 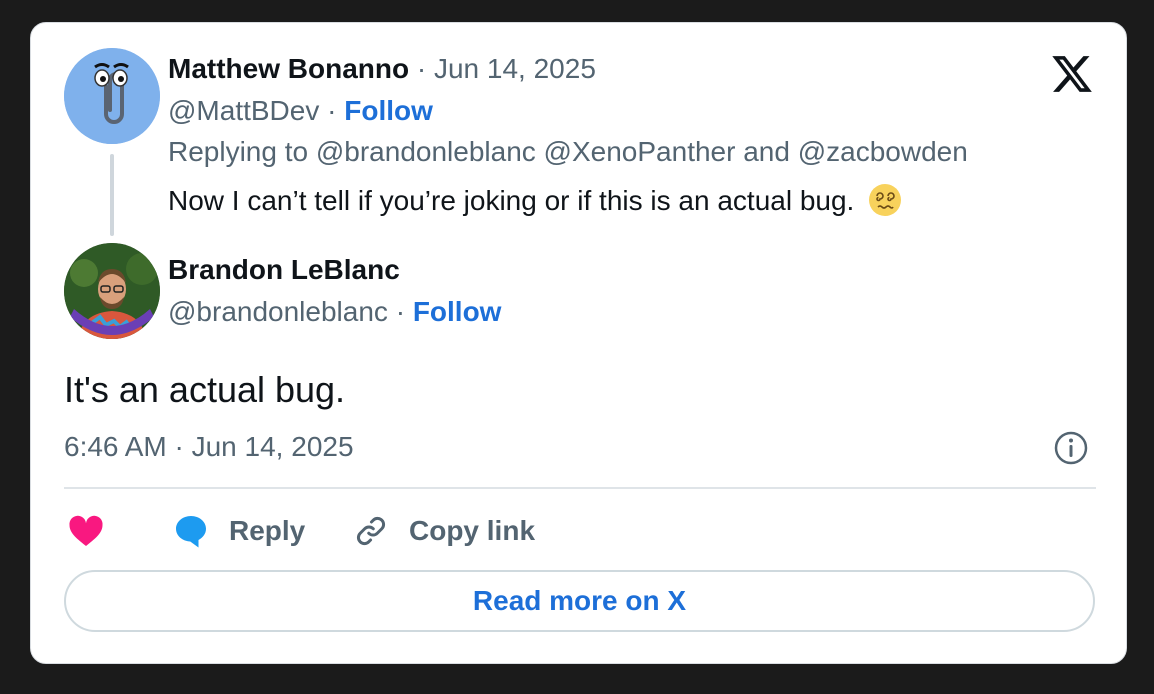 What do you see at coordinates (472, 530) in the screenshot?
I see `copy-link-label: Copy link` at bounding box center [472, 530].